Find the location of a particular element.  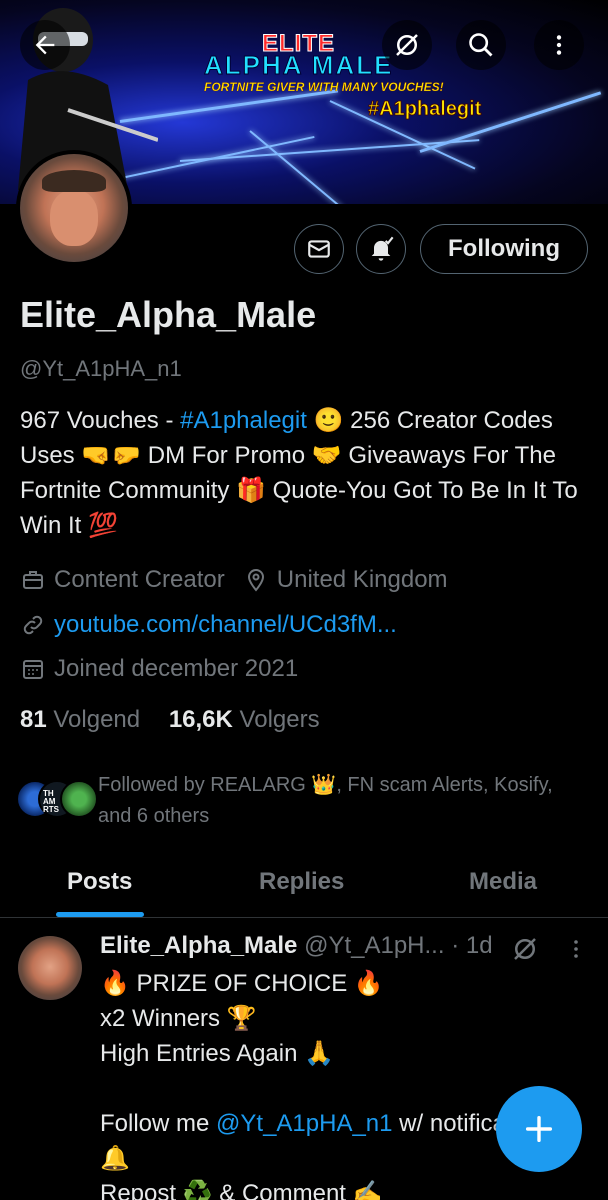

envelope-icon is located at coordinates (319, 249).